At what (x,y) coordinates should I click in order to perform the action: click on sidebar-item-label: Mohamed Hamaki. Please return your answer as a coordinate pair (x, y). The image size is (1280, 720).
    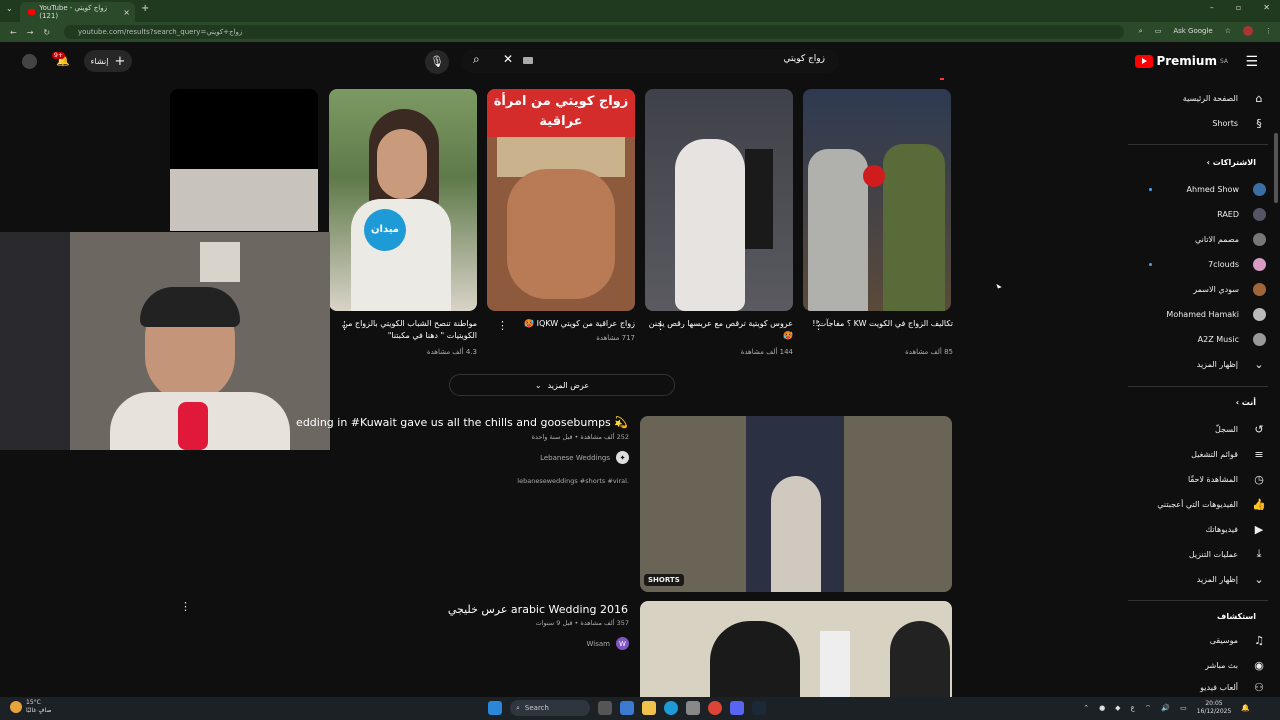
    Looking at the image, I should click on (1202, 314).